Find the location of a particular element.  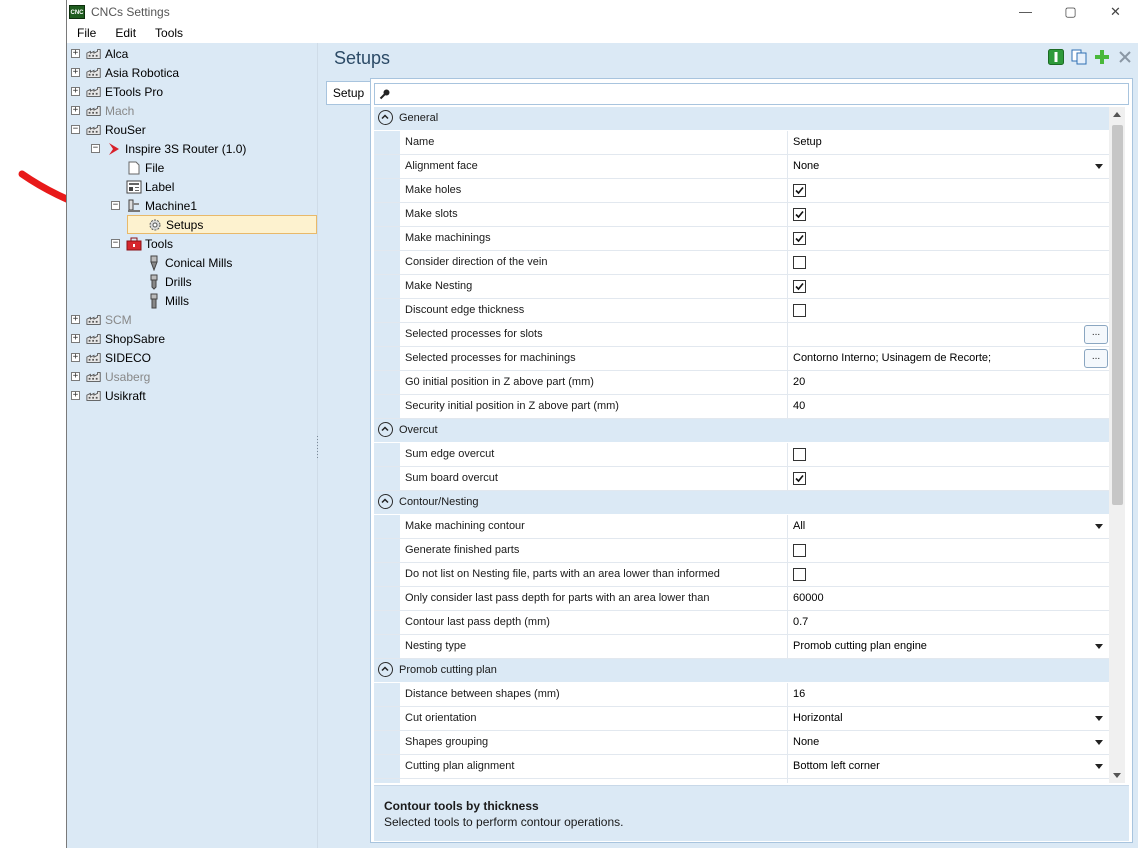

tree-node-setups: Setups is located at coordinates (222, 224).